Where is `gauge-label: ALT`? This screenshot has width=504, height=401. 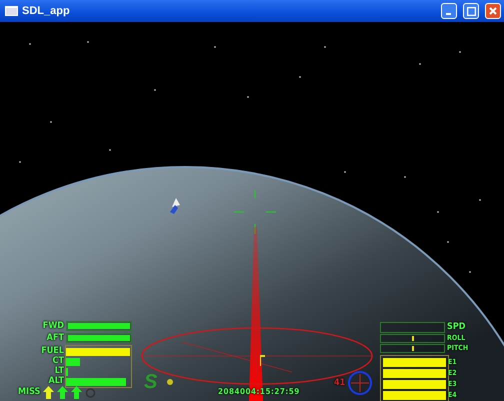 gauge-label: ALT is located at coordinates (56, 381).